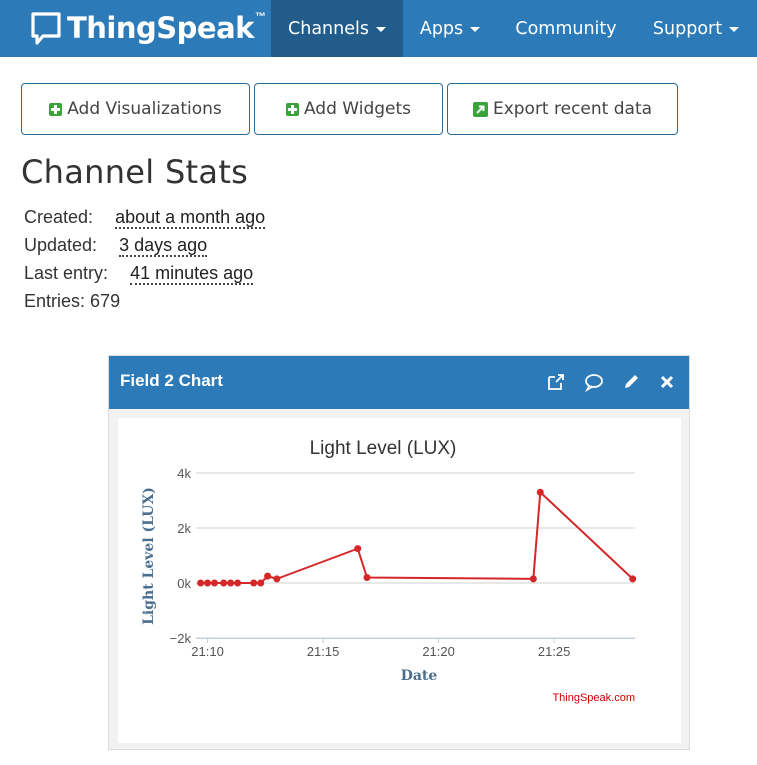  Describe the element at coordinates (441, 28) in the screenshot. I see `nav-apps-label: Apps` at that location.